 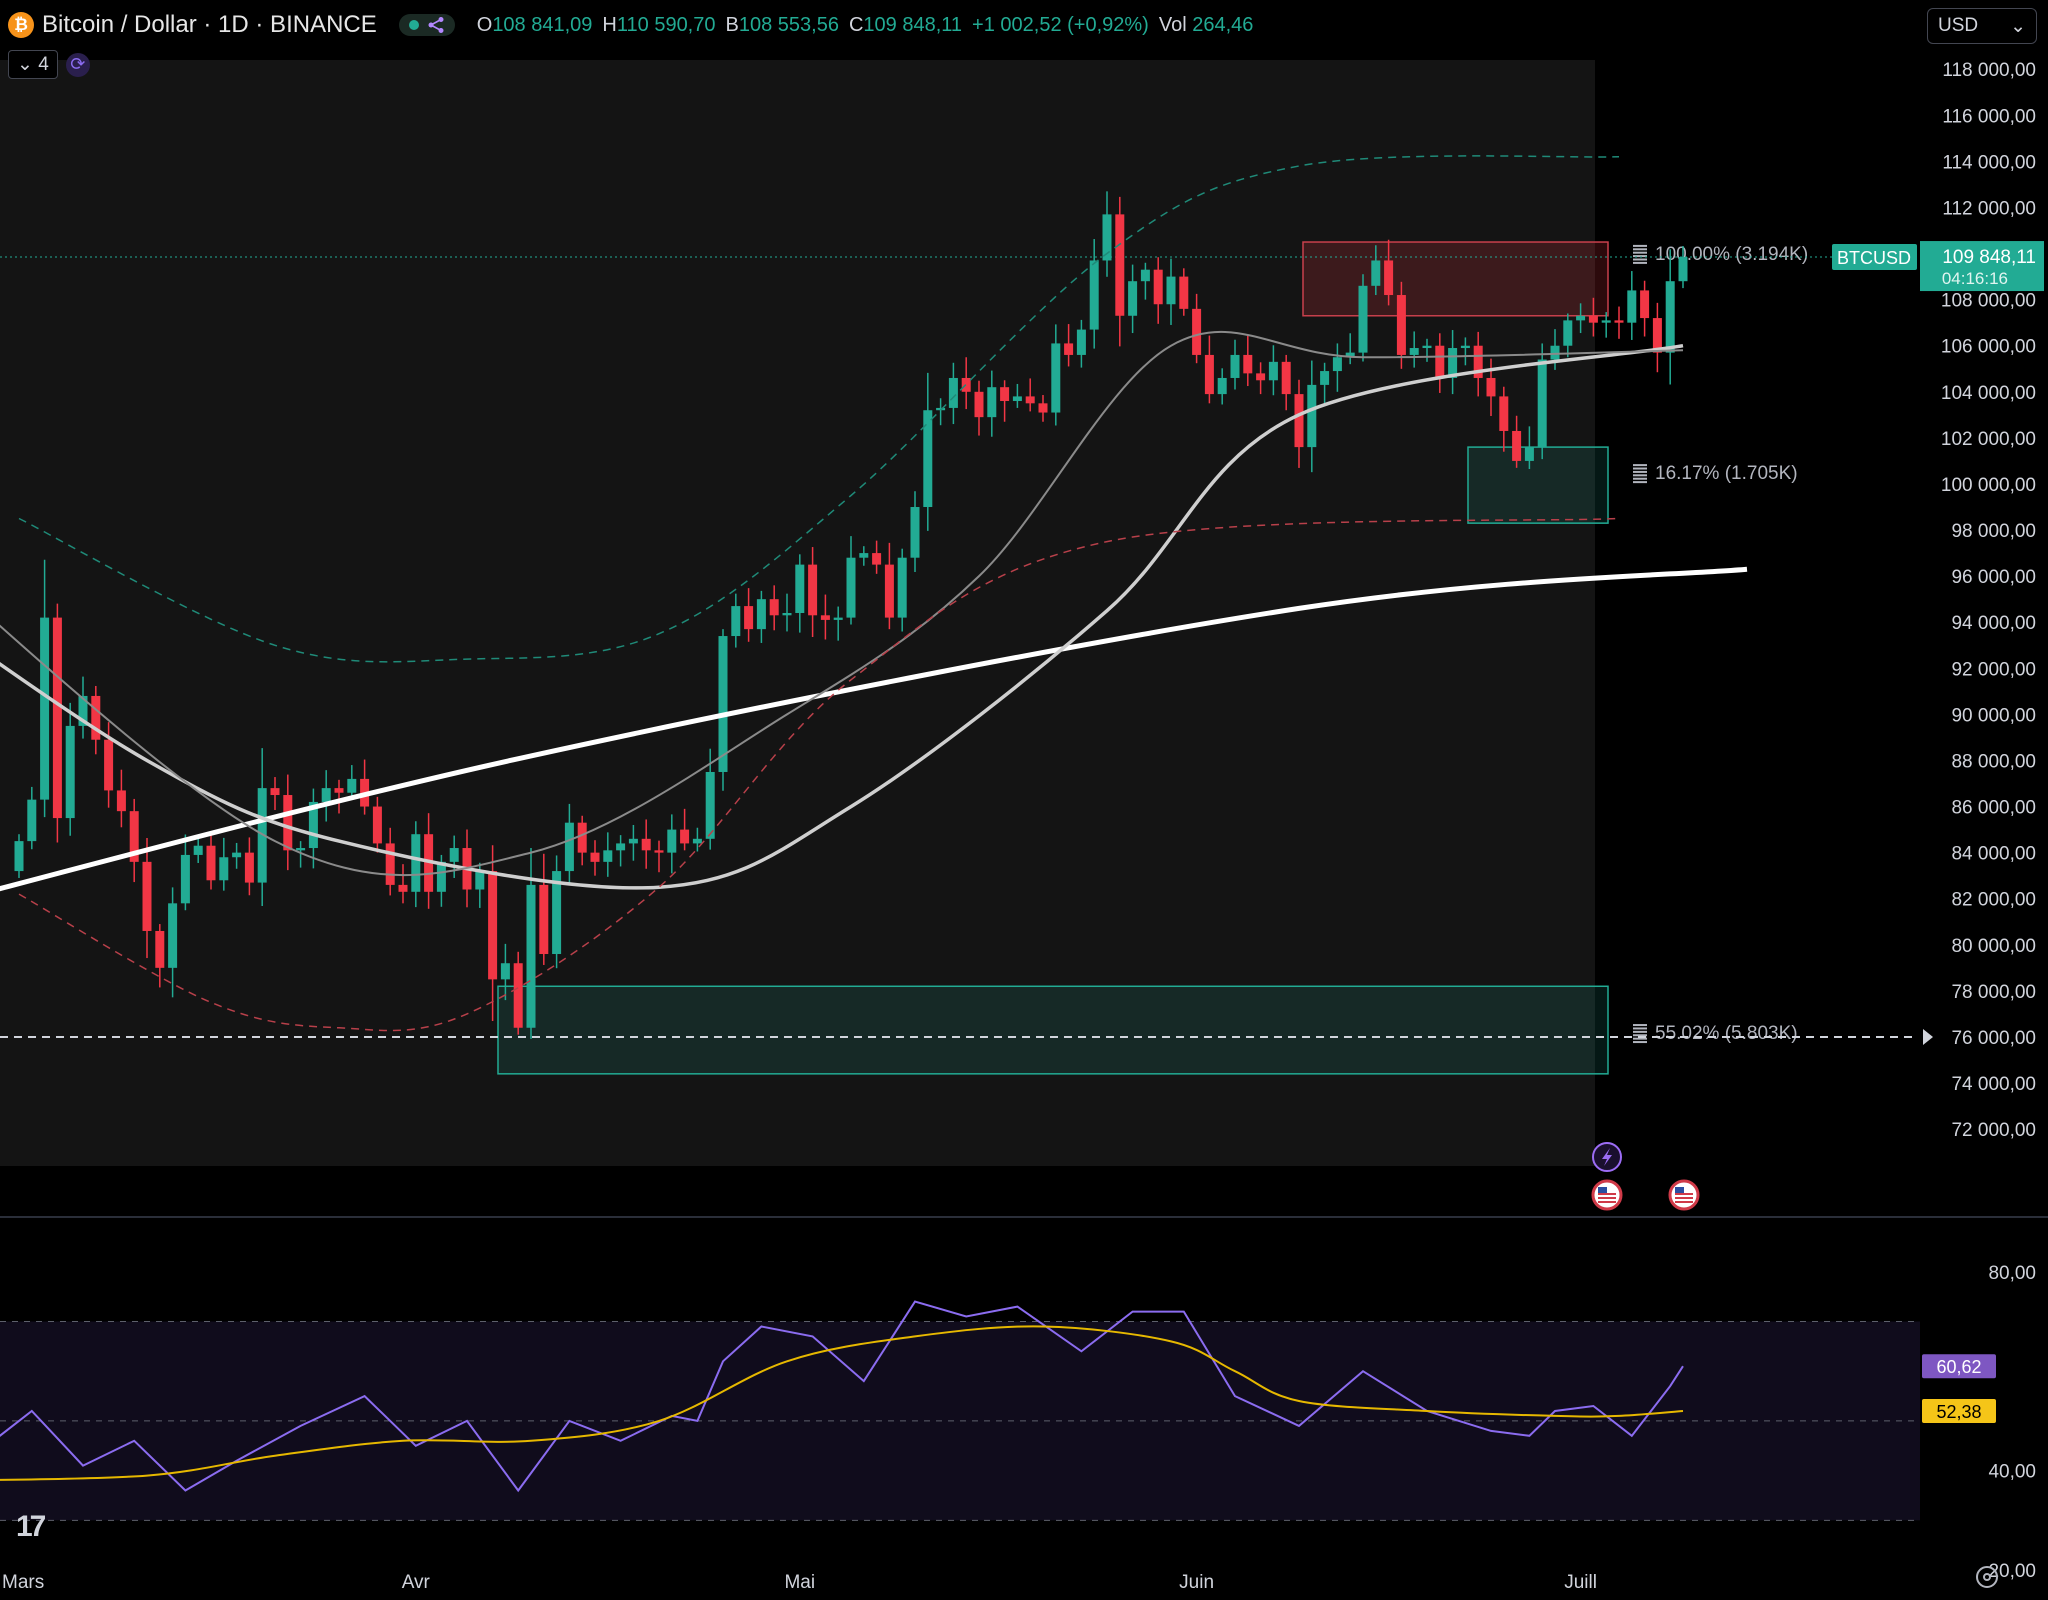 I want to click on x-tick-label: Mars, so click(x=23, y=1582).